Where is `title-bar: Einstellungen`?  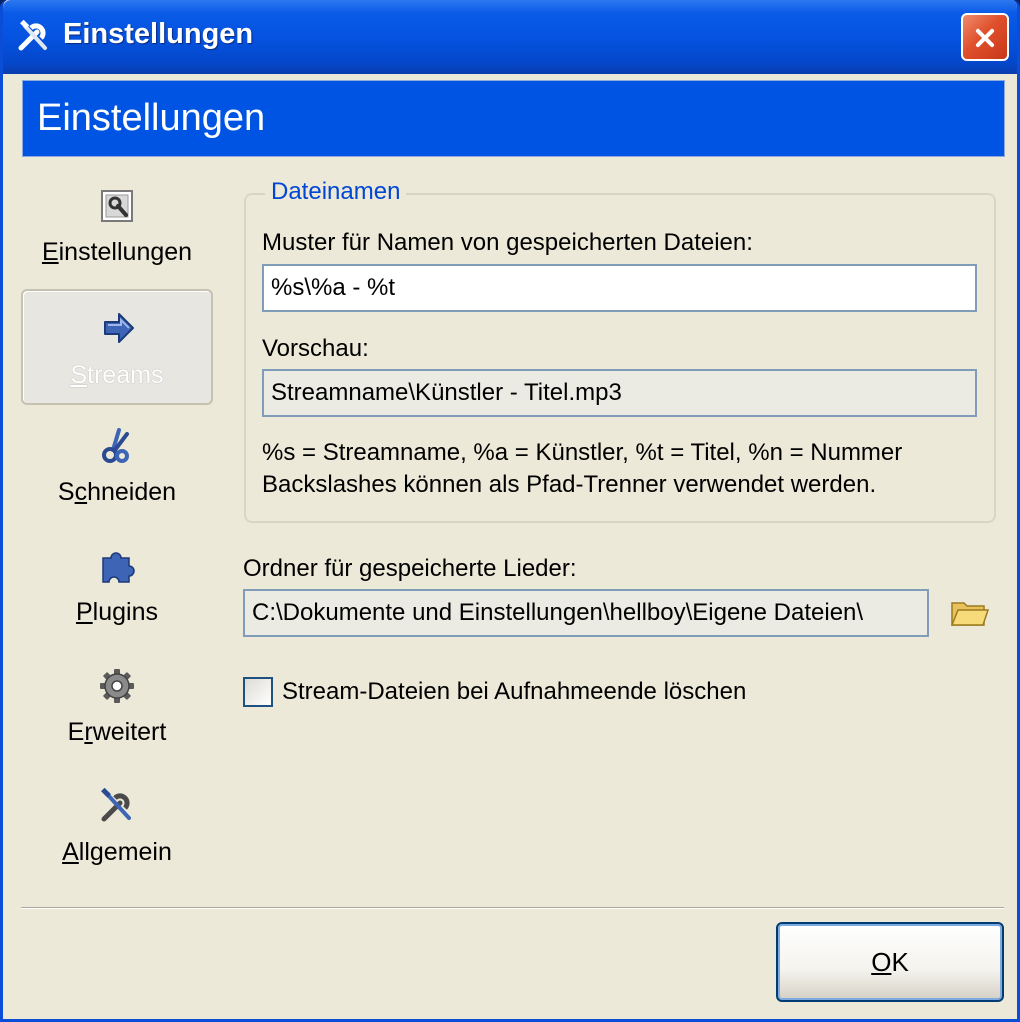
title-bar: Einstellungen is located at coordinates (510, 37).